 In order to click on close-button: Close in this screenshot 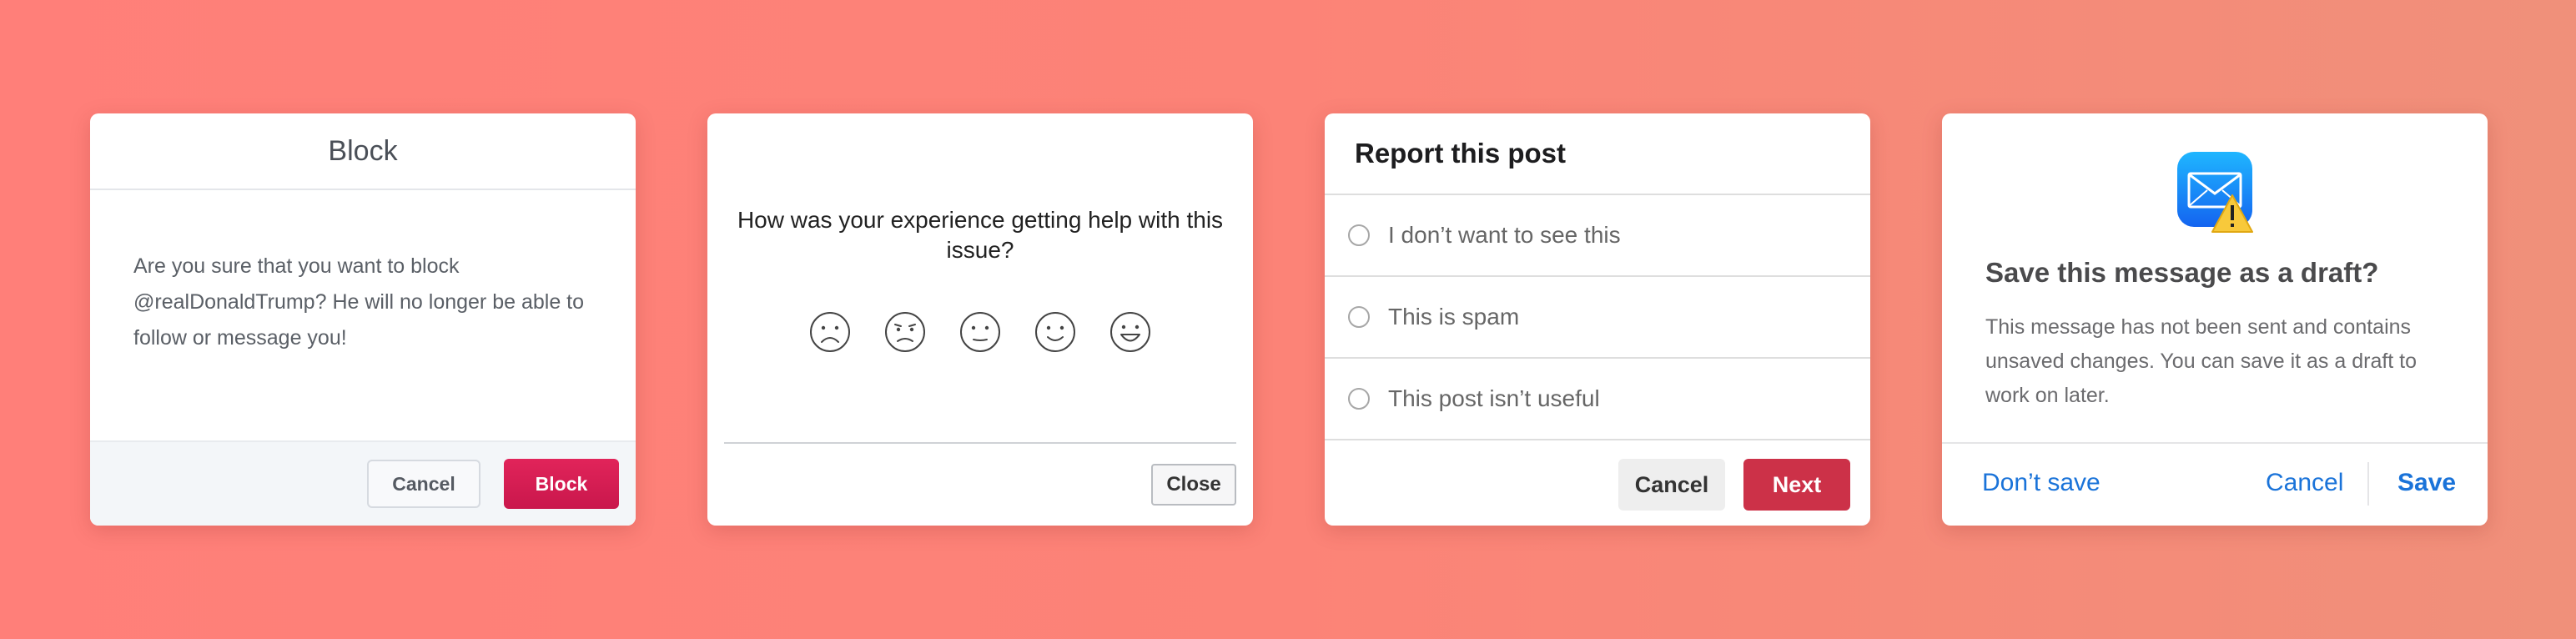, I will do `click(1193, 485)`.